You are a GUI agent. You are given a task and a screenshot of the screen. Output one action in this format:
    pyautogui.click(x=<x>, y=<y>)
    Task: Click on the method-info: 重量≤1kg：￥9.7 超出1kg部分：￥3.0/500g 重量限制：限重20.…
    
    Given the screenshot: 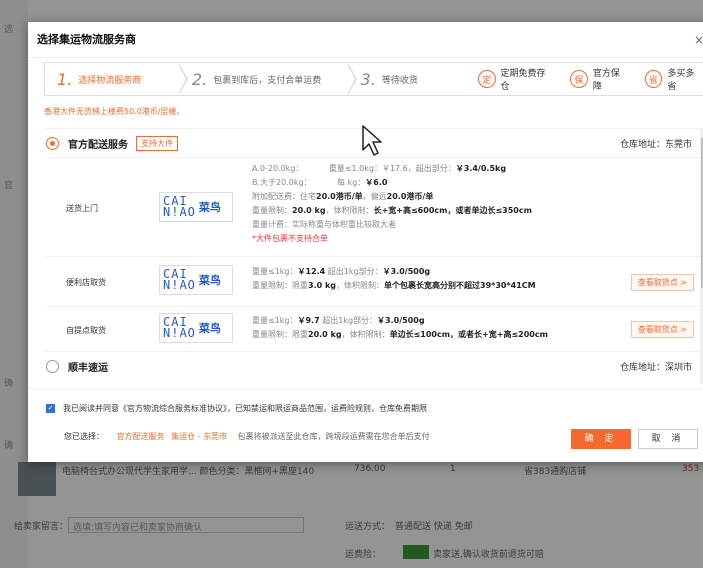 What is the action you would take?
    pyautogui.click(x=400, y=327)
    